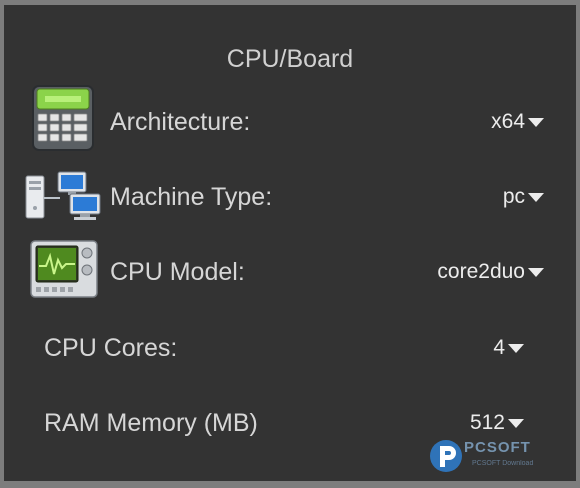 The width and height of the screenshot is (580, 488). What do you see at coordinates (180, 122) in the screenshot?
I see `architecture-label: Architecture:` at bounding box center [180, 122].